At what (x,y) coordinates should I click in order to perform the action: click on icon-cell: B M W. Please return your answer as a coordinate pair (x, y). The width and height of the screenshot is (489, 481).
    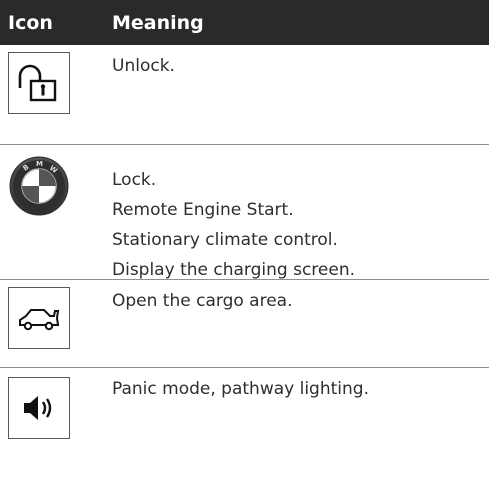
    Looking at the image, I should click on (39, 186).